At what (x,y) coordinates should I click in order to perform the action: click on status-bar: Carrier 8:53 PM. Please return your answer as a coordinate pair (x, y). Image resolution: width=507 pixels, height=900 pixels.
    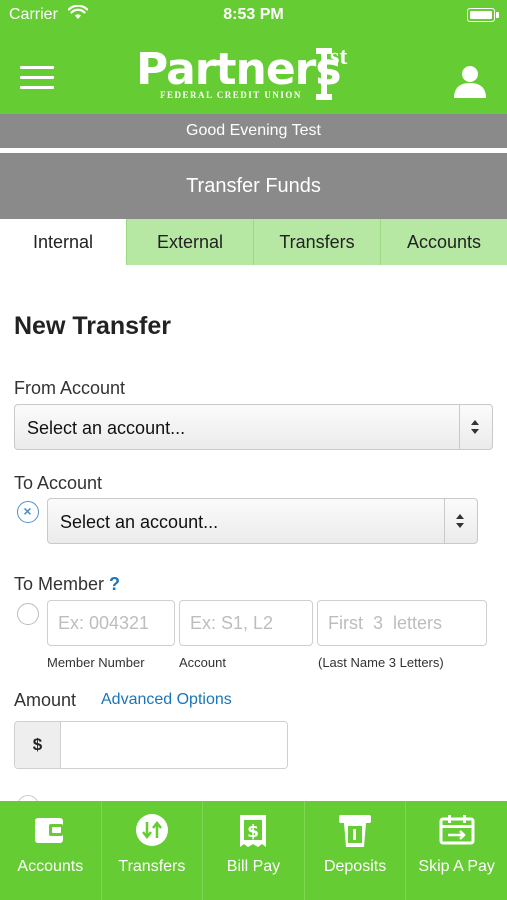
    Looking at the image, I should click on (253, 15).